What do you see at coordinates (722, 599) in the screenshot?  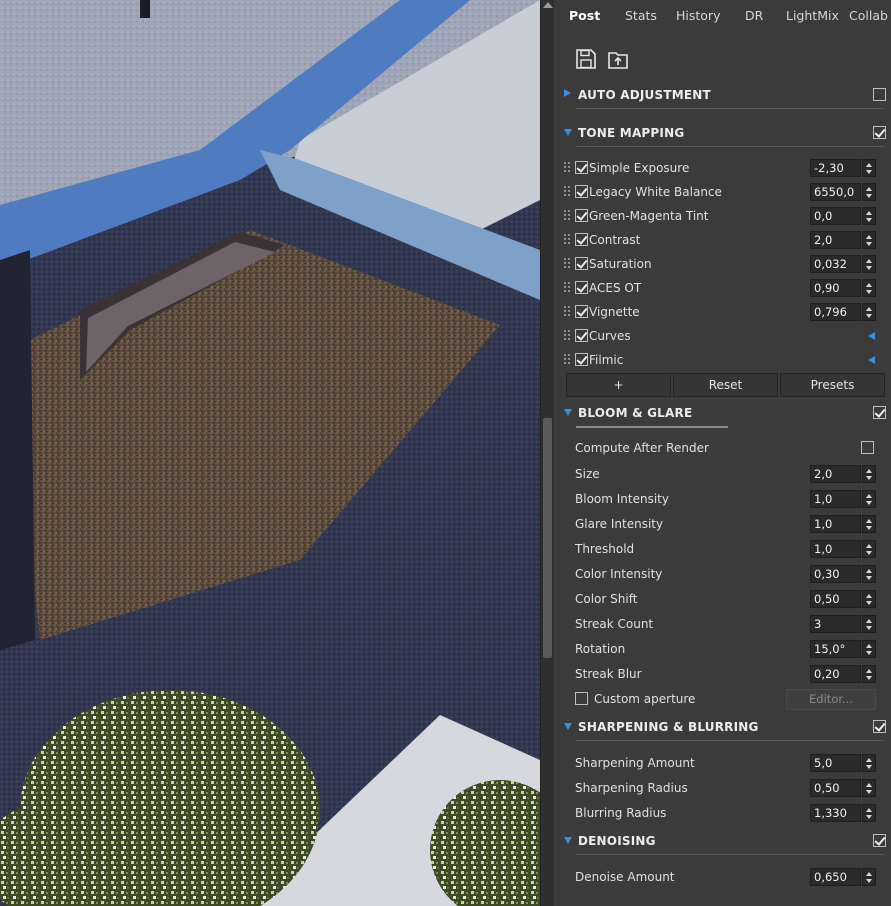 I see `color-shift-row: Color Shift 0,50` at bounding box center [722, 599].